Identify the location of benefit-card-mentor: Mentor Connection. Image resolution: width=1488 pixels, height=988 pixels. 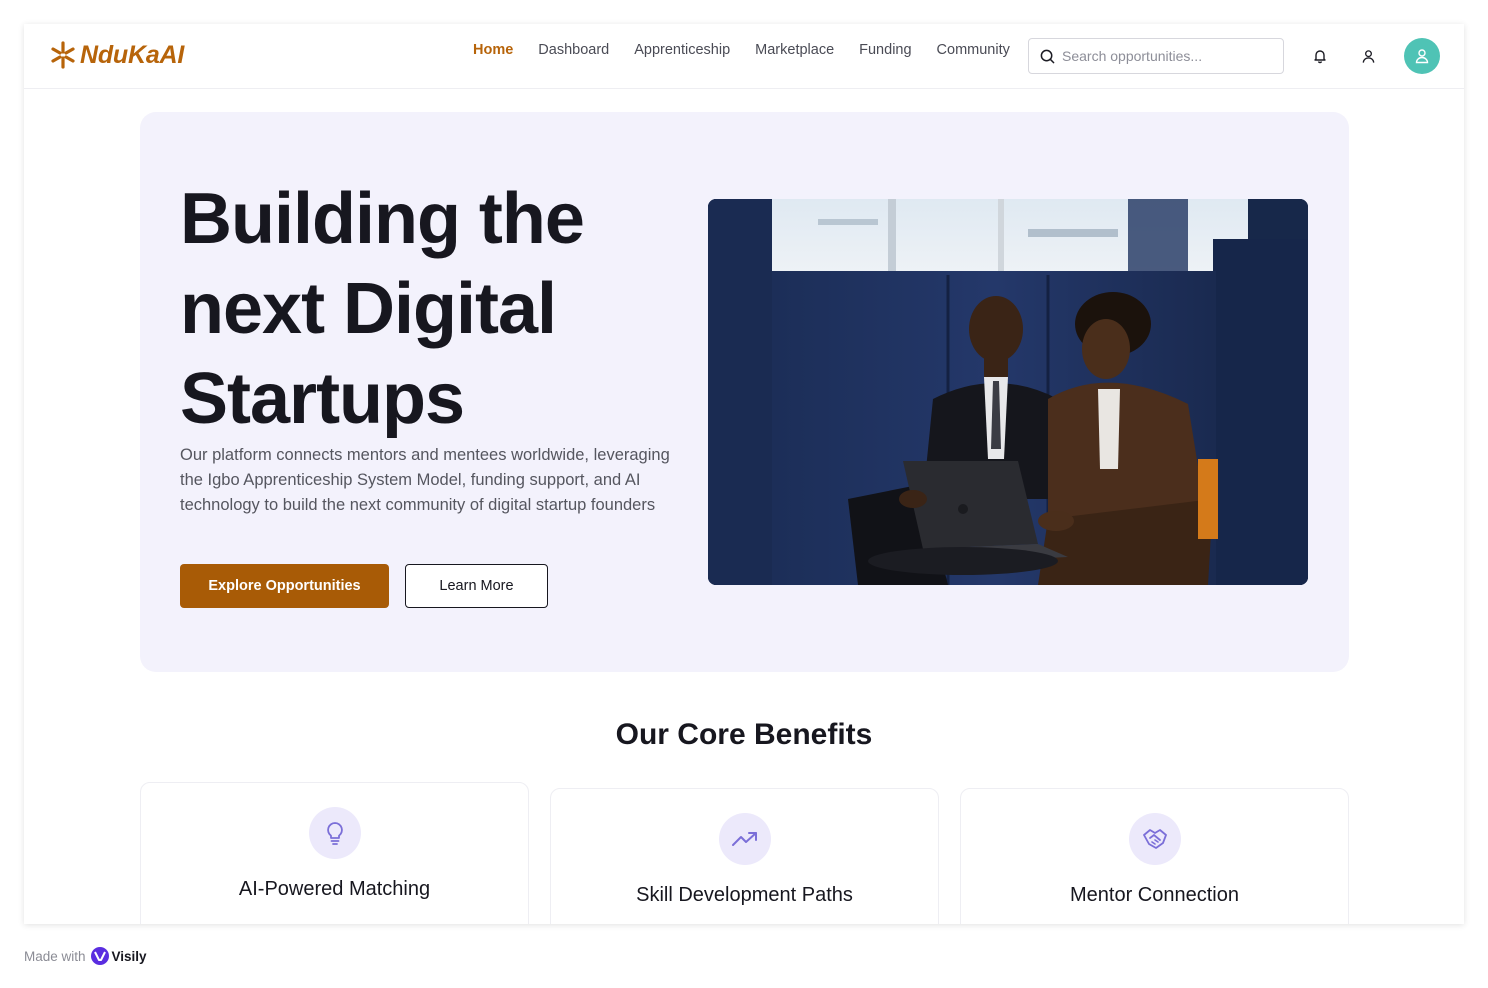
(1154, 856).